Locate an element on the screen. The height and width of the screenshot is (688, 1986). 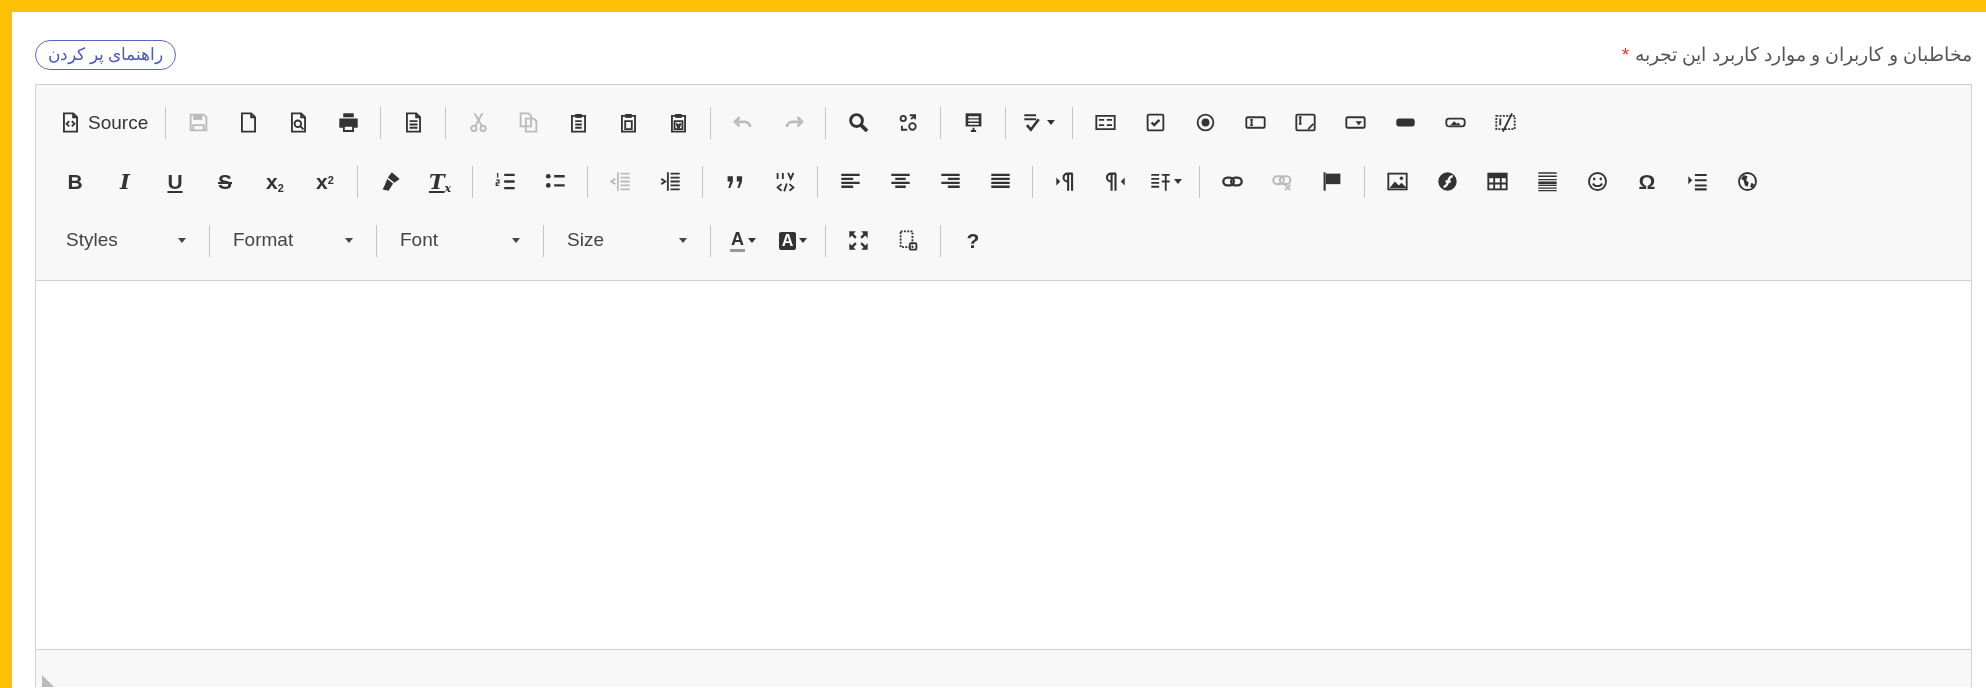
flash-icon is located at coordinates (1447, 181).